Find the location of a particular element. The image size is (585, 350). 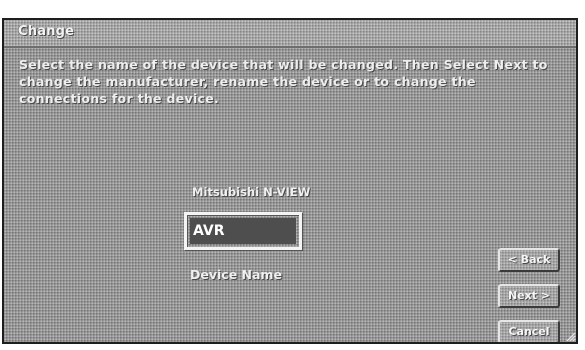

device-type-label: Mitsubishi N-VIEW is located at coordinates (251, 192).